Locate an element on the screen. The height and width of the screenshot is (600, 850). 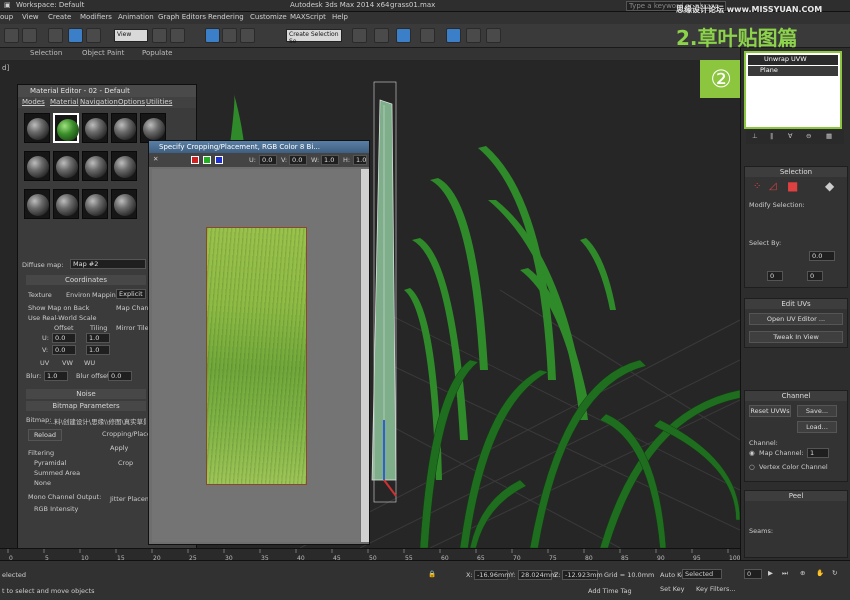
vw-radio: VW is located at coordinates (67, 363).